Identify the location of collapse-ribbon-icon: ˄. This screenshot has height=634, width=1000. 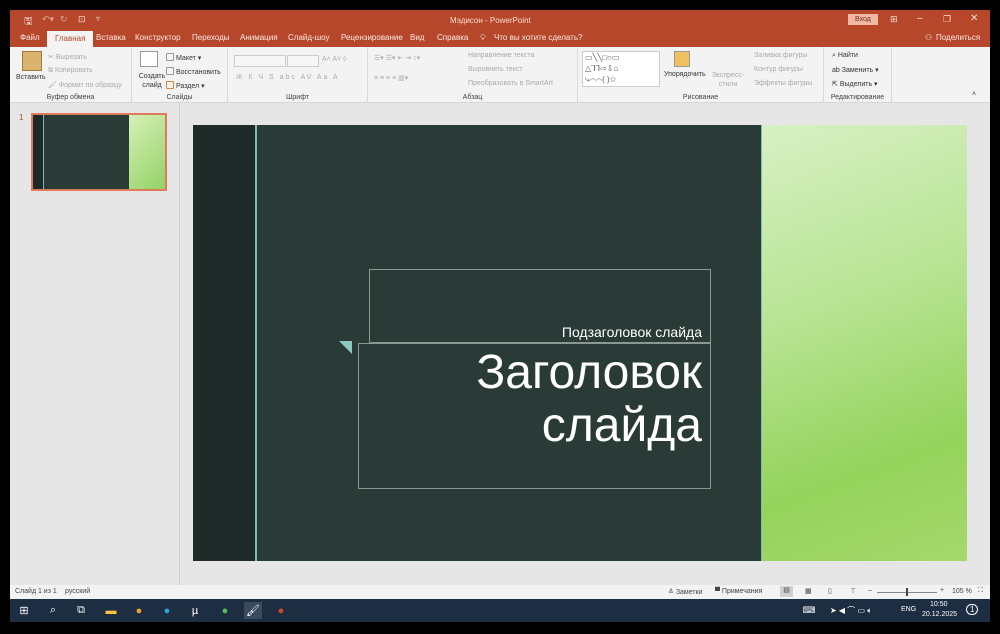
(974, 94).